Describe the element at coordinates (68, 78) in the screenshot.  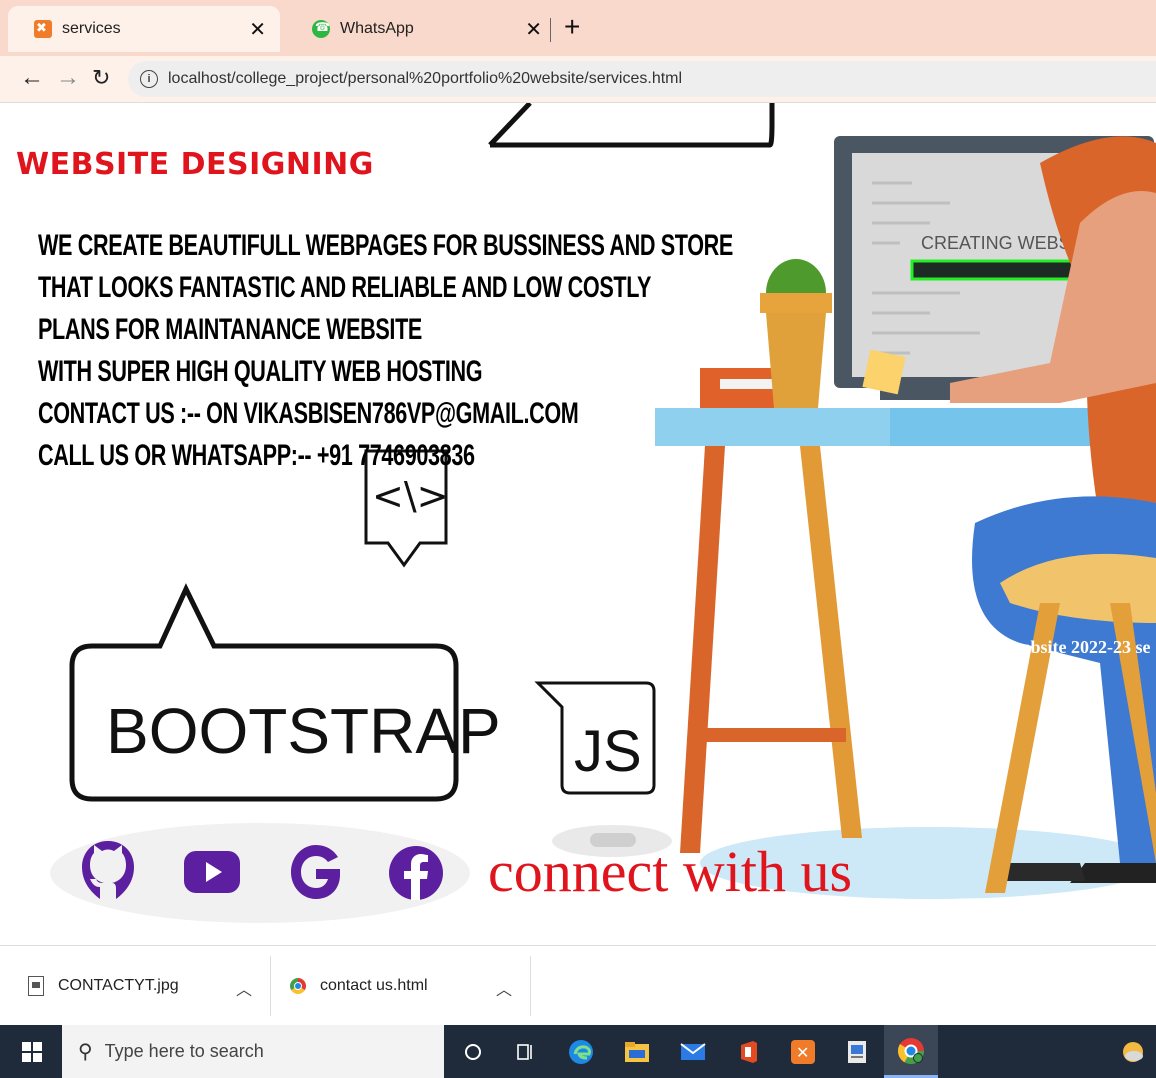
I see `forward-arrow-icon: →` at that location.